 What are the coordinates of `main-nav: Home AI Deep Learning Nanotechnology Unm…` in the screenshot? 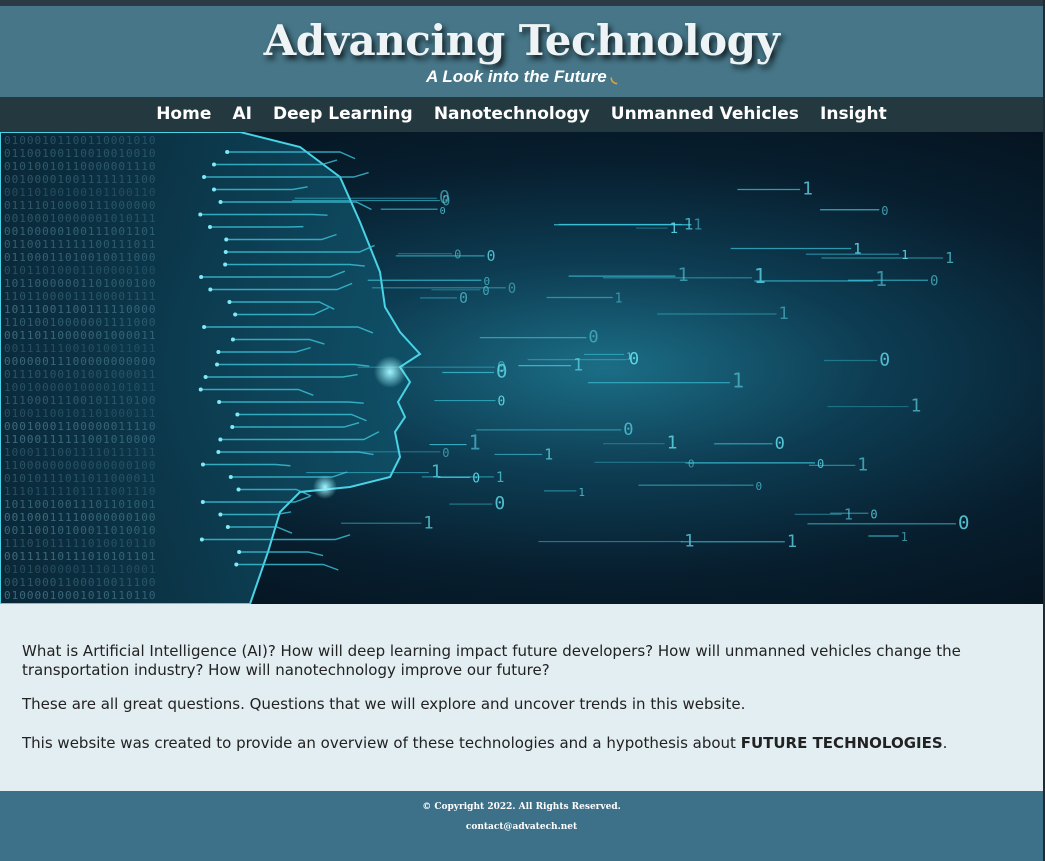 It's located at (521, 114).